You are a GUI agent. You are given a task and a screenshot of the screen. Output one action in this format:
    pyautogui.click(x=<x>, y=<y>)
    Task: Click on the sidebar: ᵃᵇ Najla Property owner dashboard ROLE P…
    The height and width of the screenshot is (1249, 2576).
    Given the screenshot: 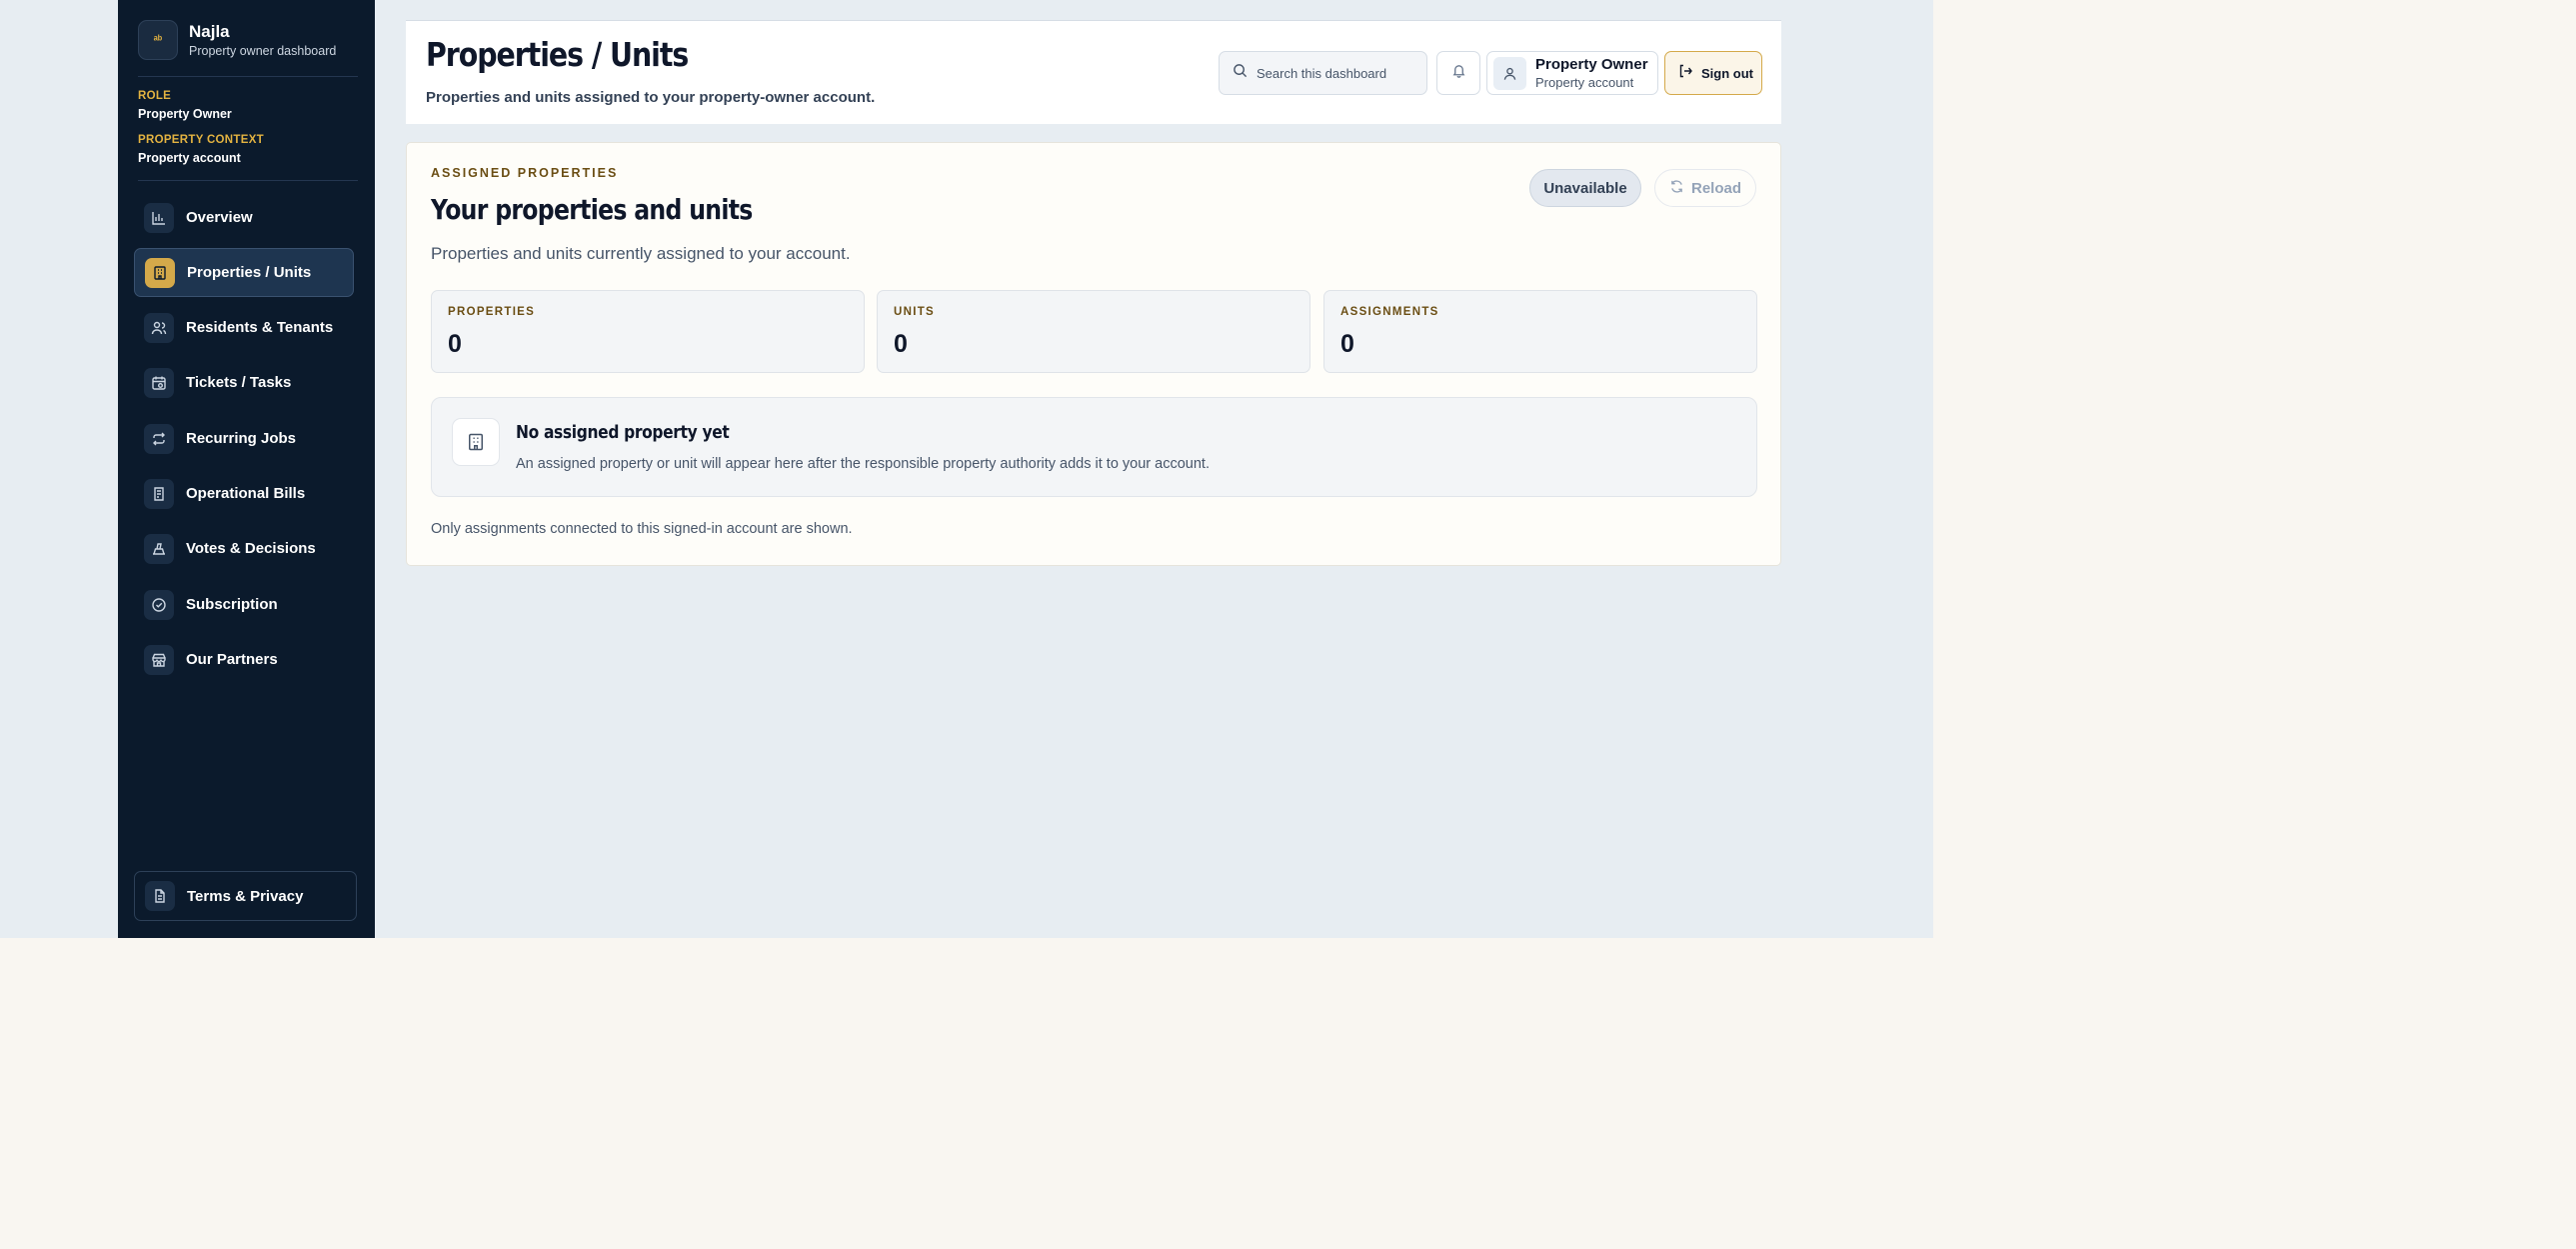 What is the action you would take?
    pyautogui.click(x=247, y=469)
    